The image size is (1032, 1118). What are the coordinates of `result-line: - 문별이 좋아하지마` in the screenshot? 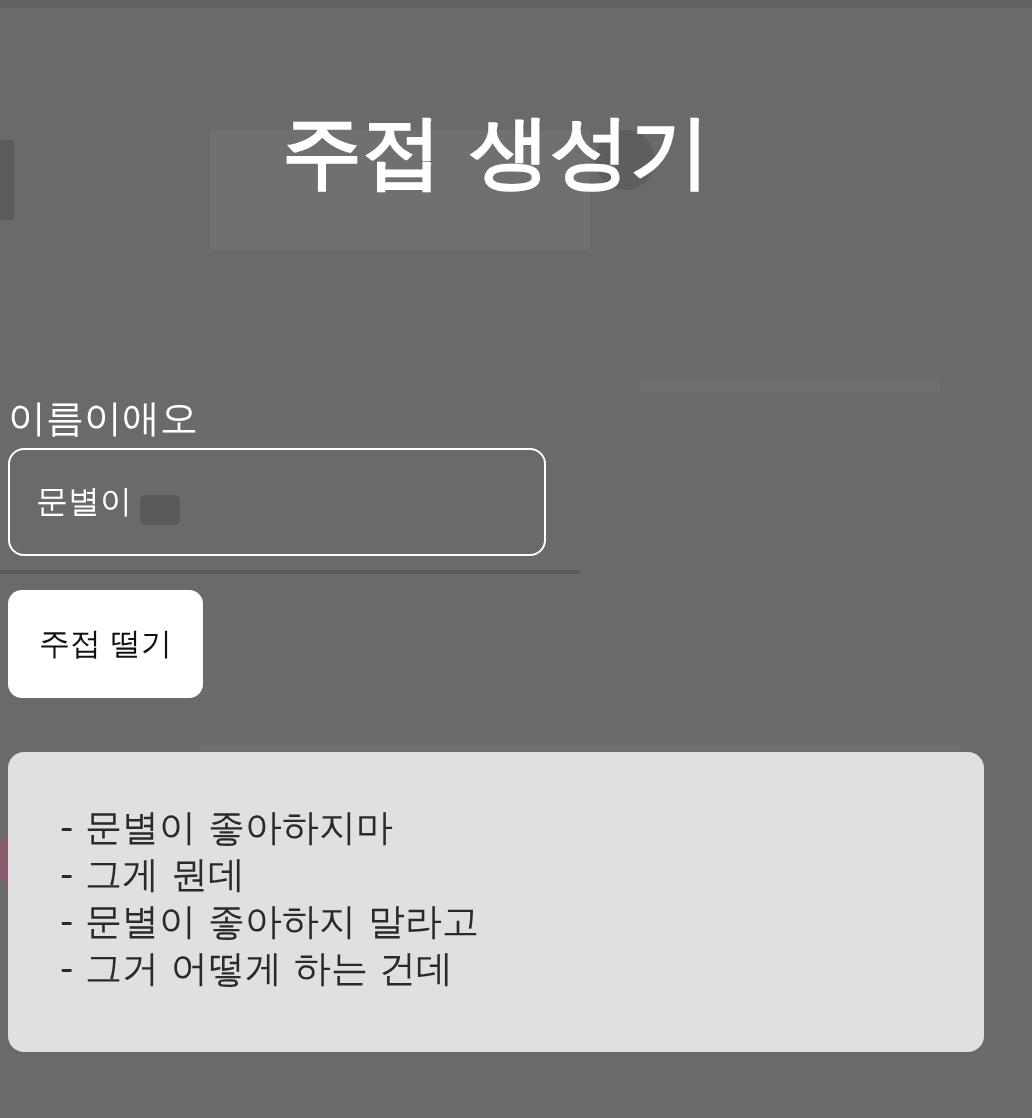 It's located at (227, 827).